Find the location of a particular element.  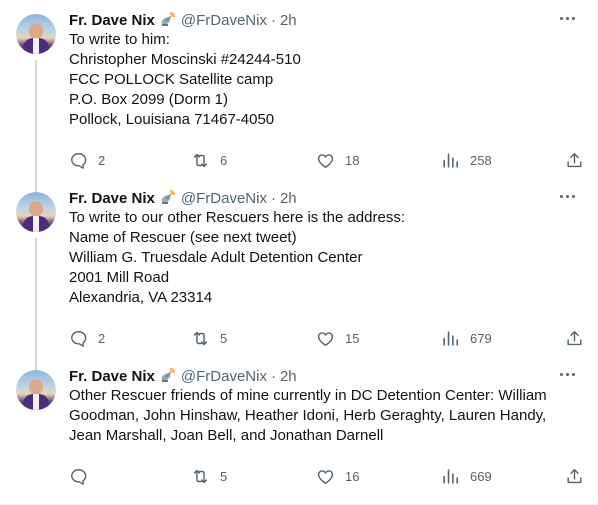

reply-button is located at coordinates (83, 476).